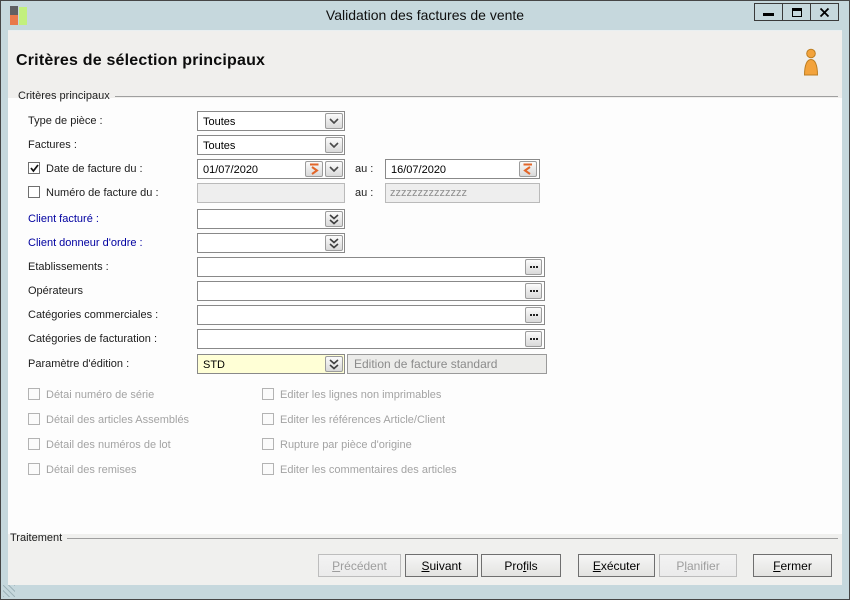 This screenshot has width=850, height=600. I want to click on date-facture-to-field: 16/07/2020, so click(462, 169).